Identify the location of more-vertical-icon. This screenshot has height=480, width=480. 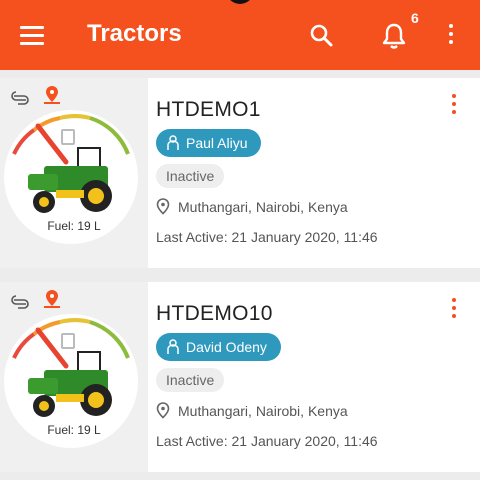
(451, 36).